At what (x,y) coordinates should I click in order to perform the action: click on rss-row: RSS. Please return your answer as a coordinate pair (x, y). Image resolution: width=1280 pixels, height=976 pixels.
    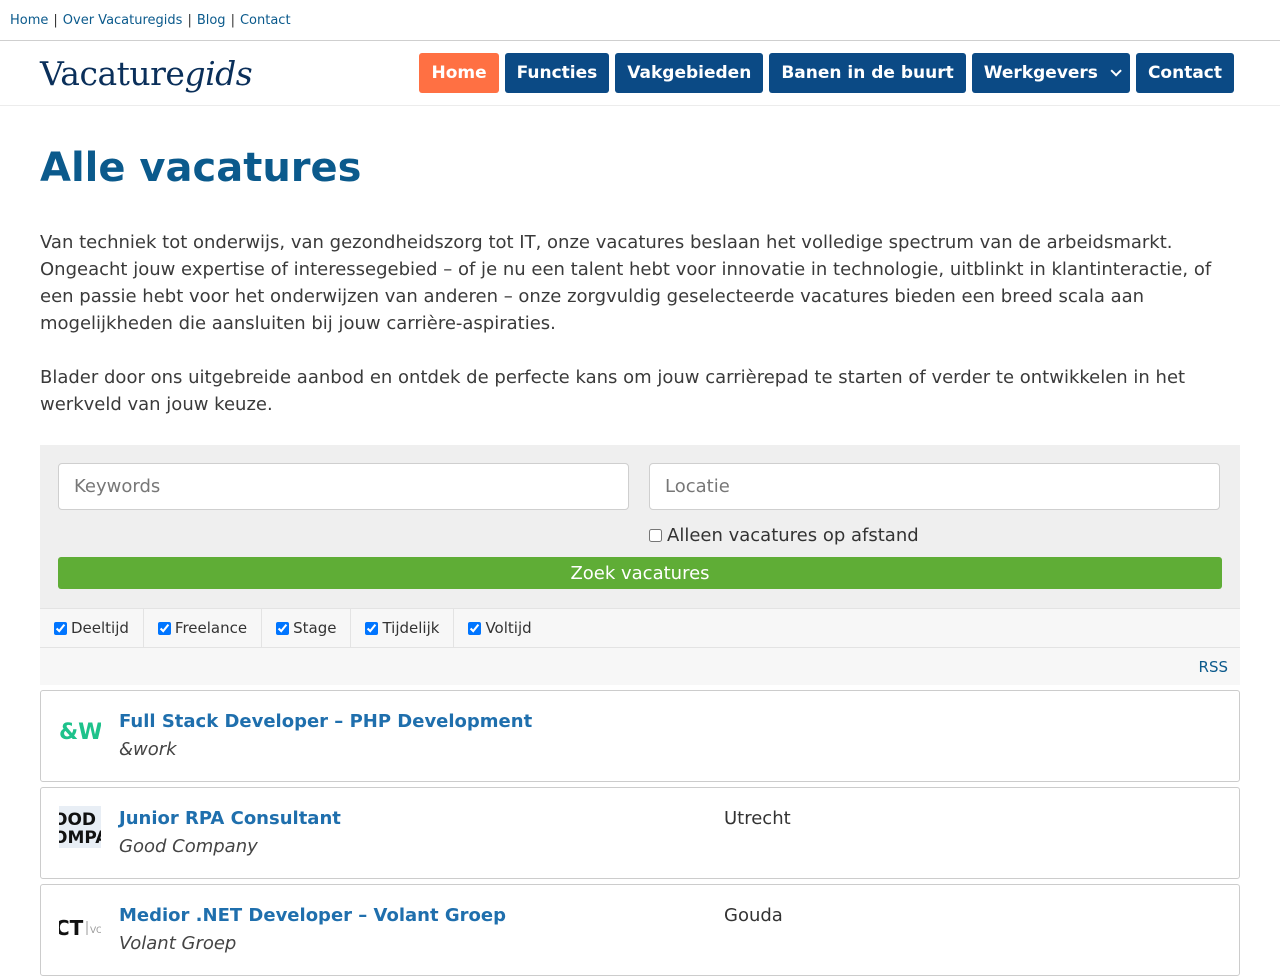
    Looking at the image, I should click on (640, 666).